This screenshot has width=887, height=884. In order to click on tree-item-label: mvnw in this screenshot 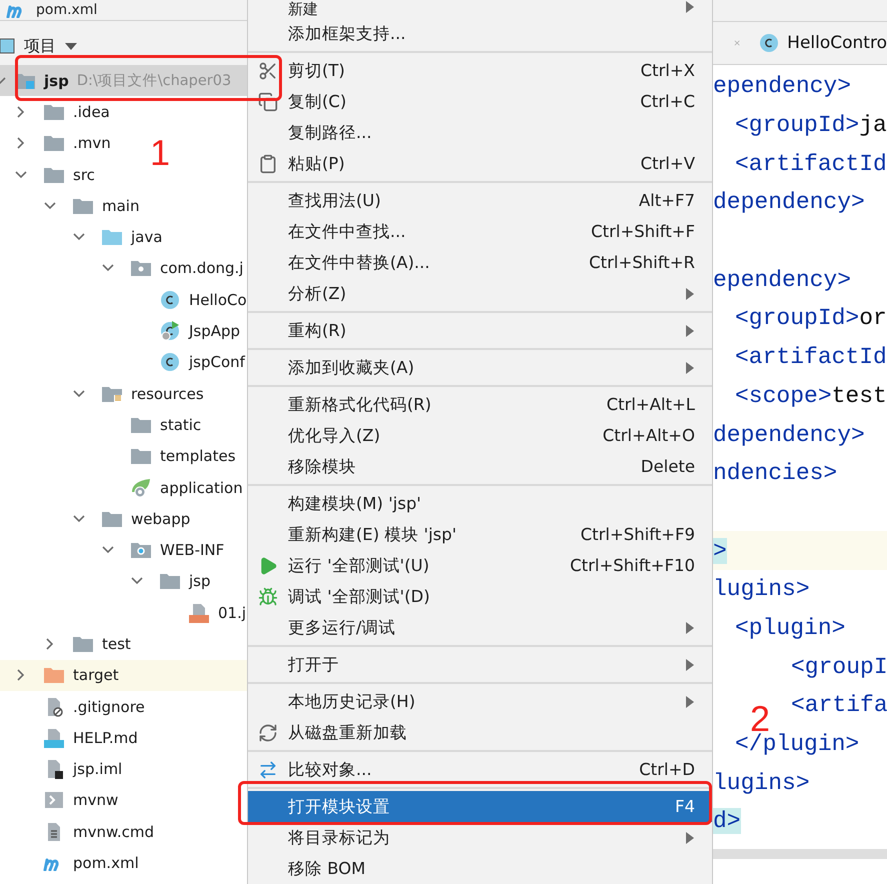, I will do `click(95, 800)`.